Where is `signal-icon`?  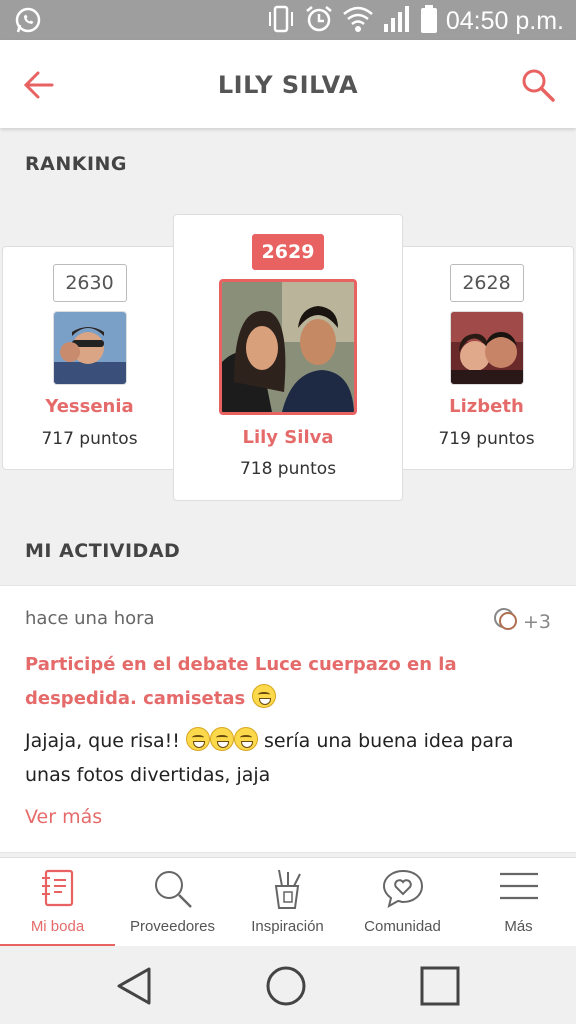
signal-icon is located at coordinates (397, 21).